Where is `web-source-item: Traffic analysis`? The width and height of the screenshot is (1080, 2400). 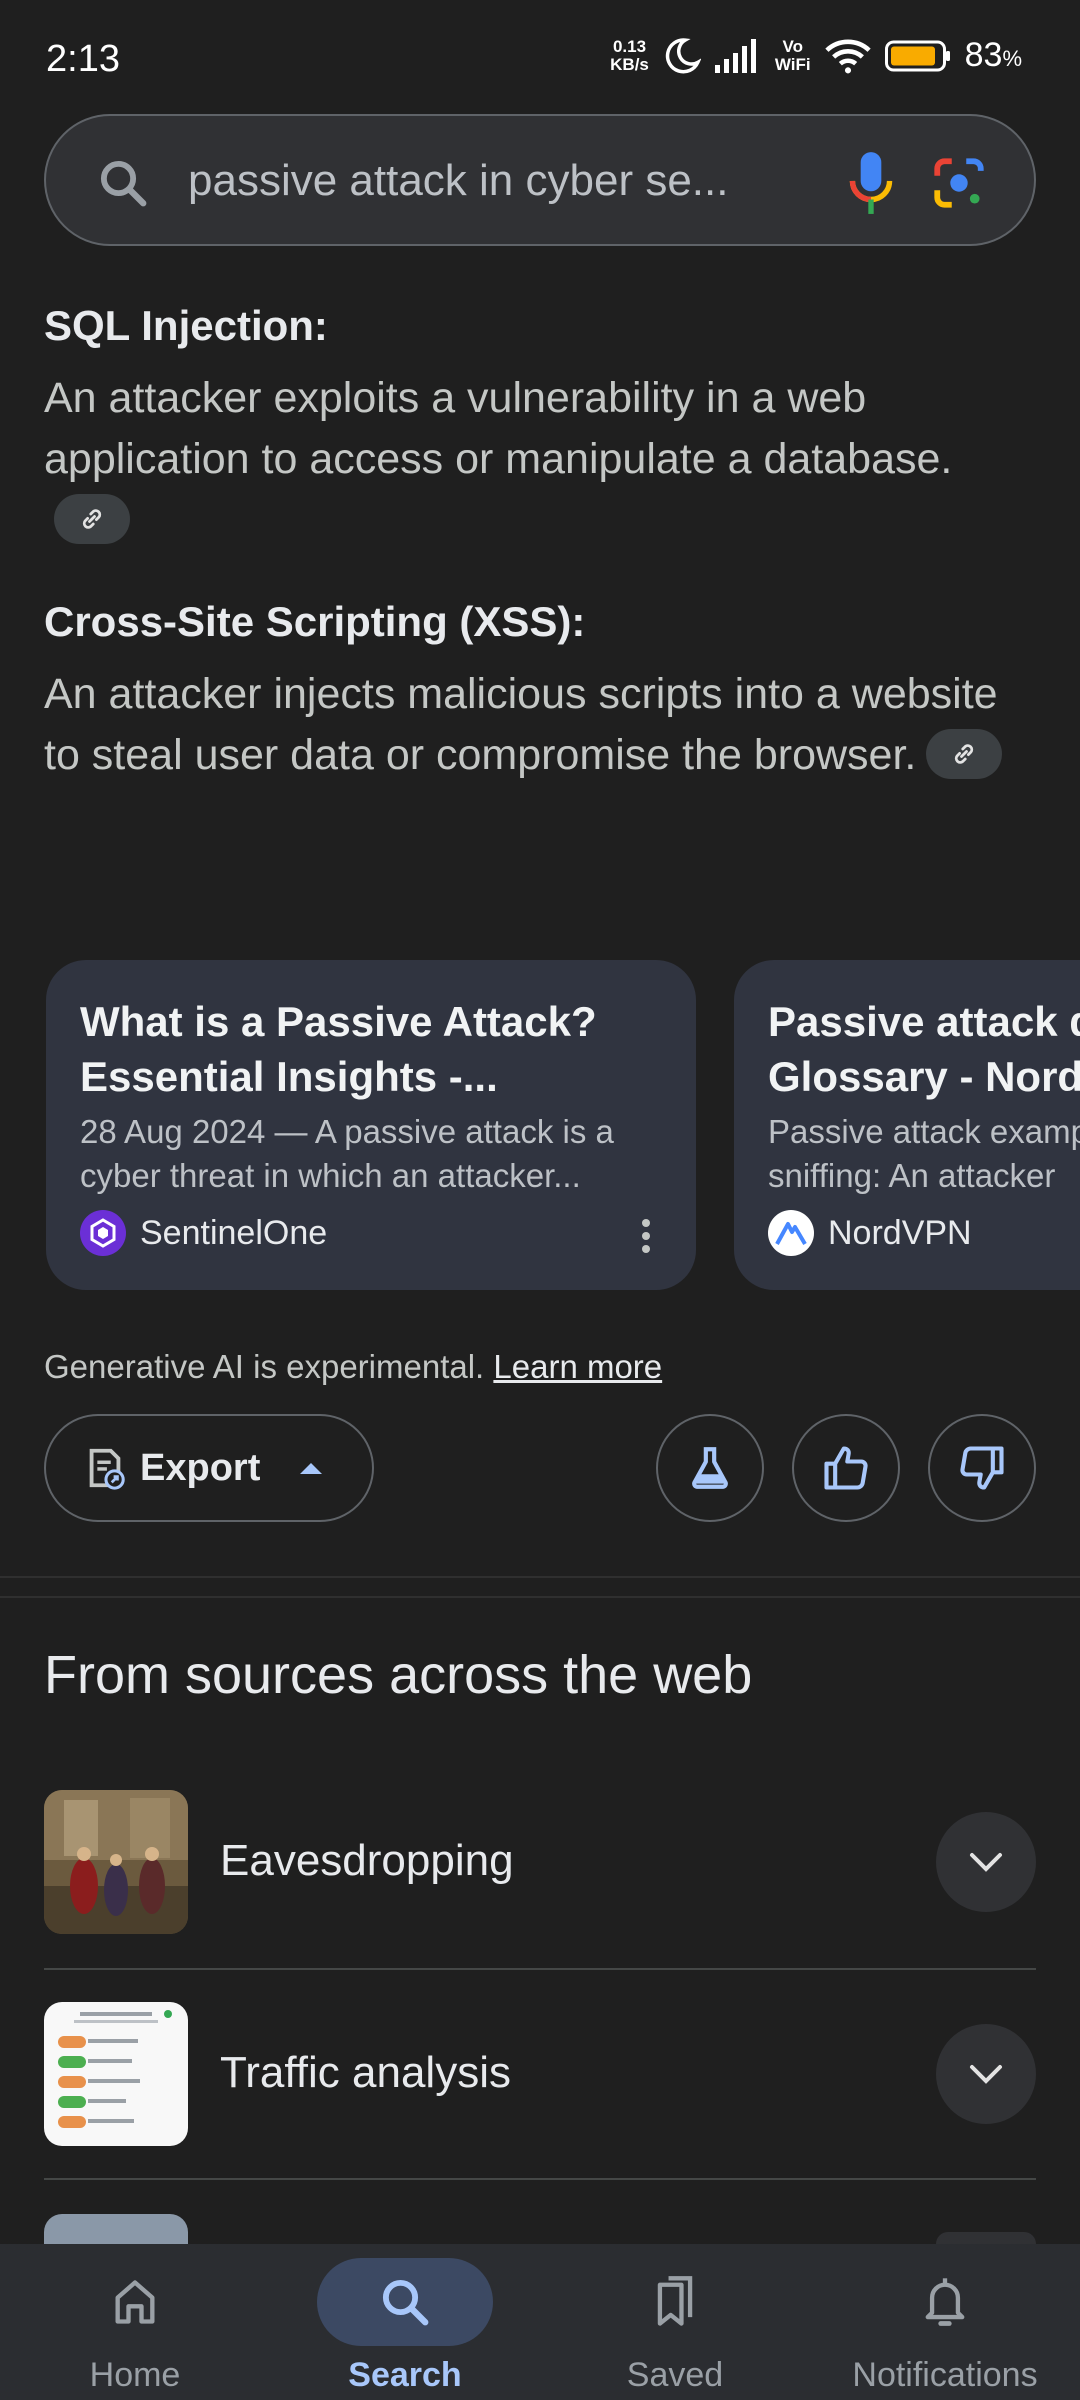 web-source-item: Traffic analysis is located at coordinates (540, 2107).